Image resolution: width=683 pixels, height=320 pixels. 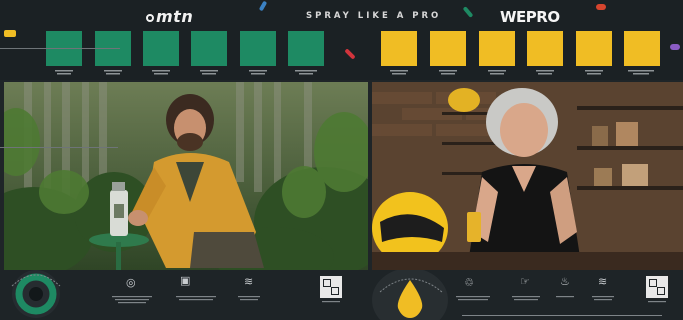 What do you see at coordinates (338, 295) in the screenshot?
I see `footer-fine-print` at bounding box center [338, 295].